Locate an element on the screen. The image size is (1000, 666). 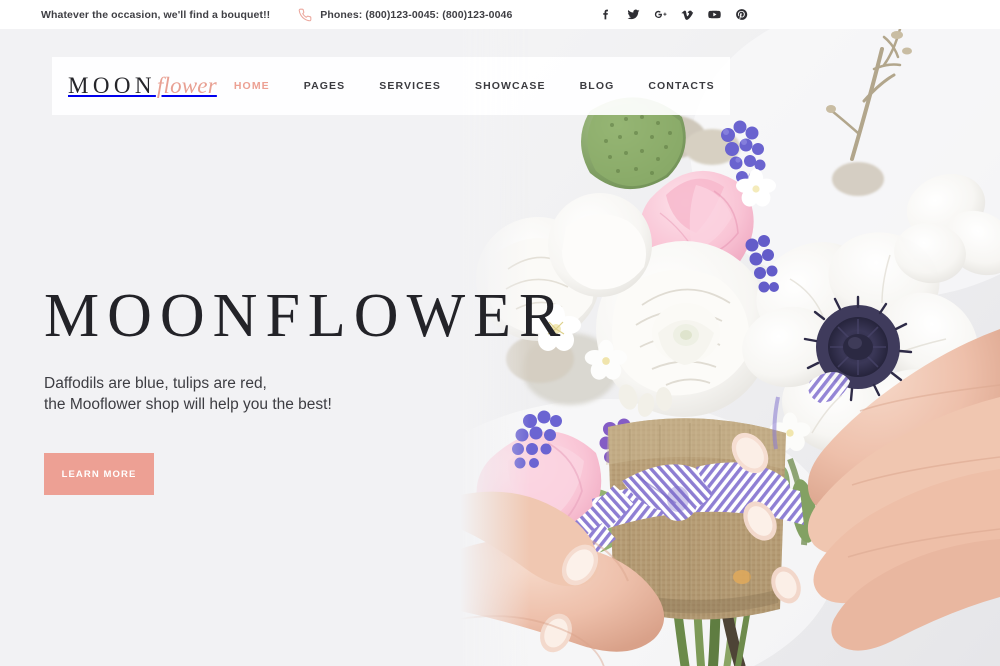
site-logo: MOON flower is located at coordinates (142, 86).